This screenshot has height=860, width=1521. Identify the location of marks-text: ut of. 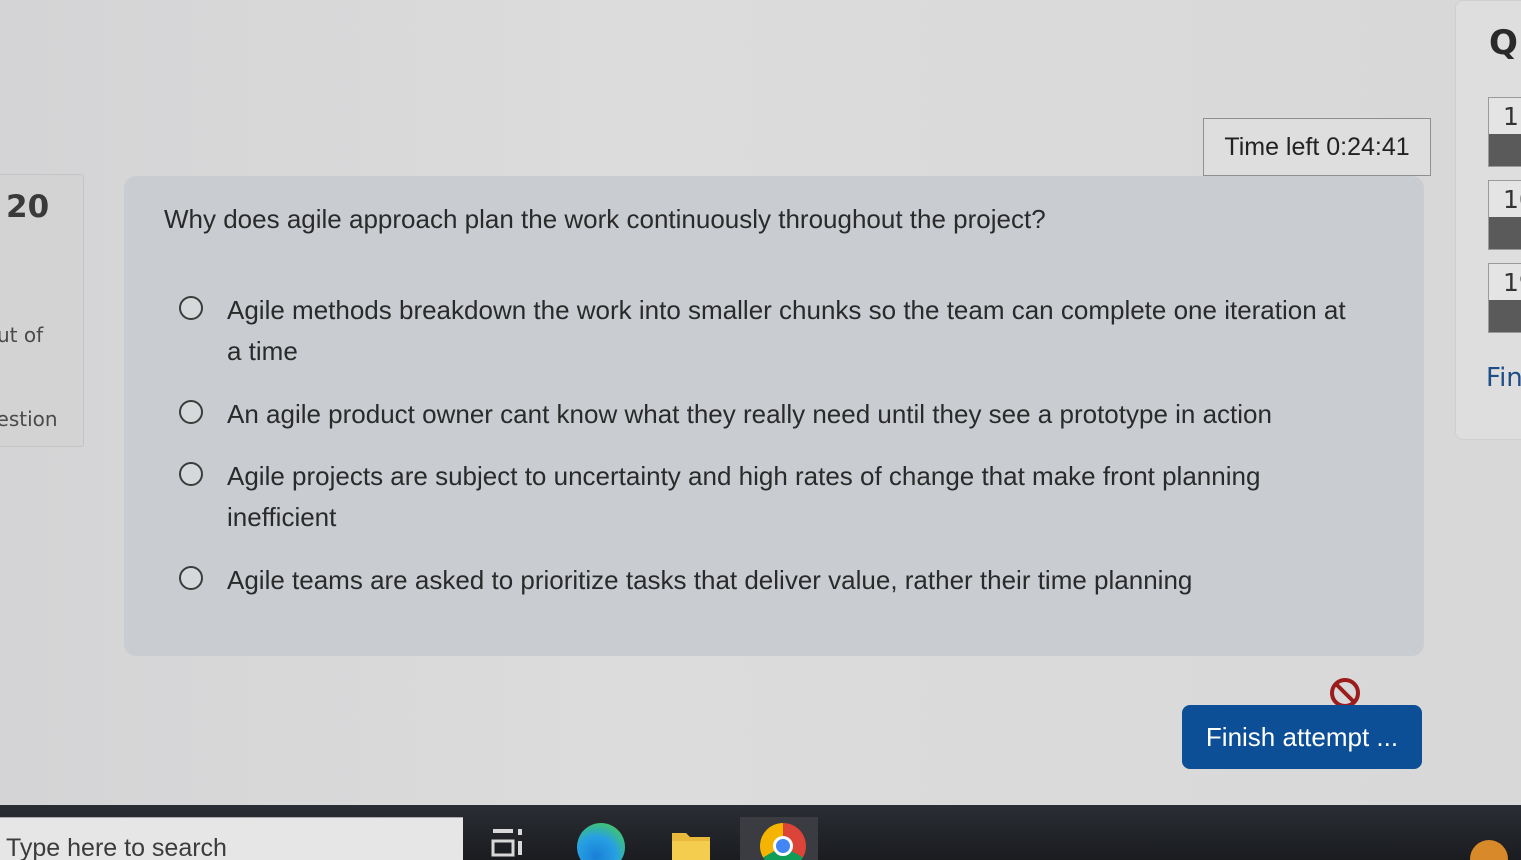
(22, 335).